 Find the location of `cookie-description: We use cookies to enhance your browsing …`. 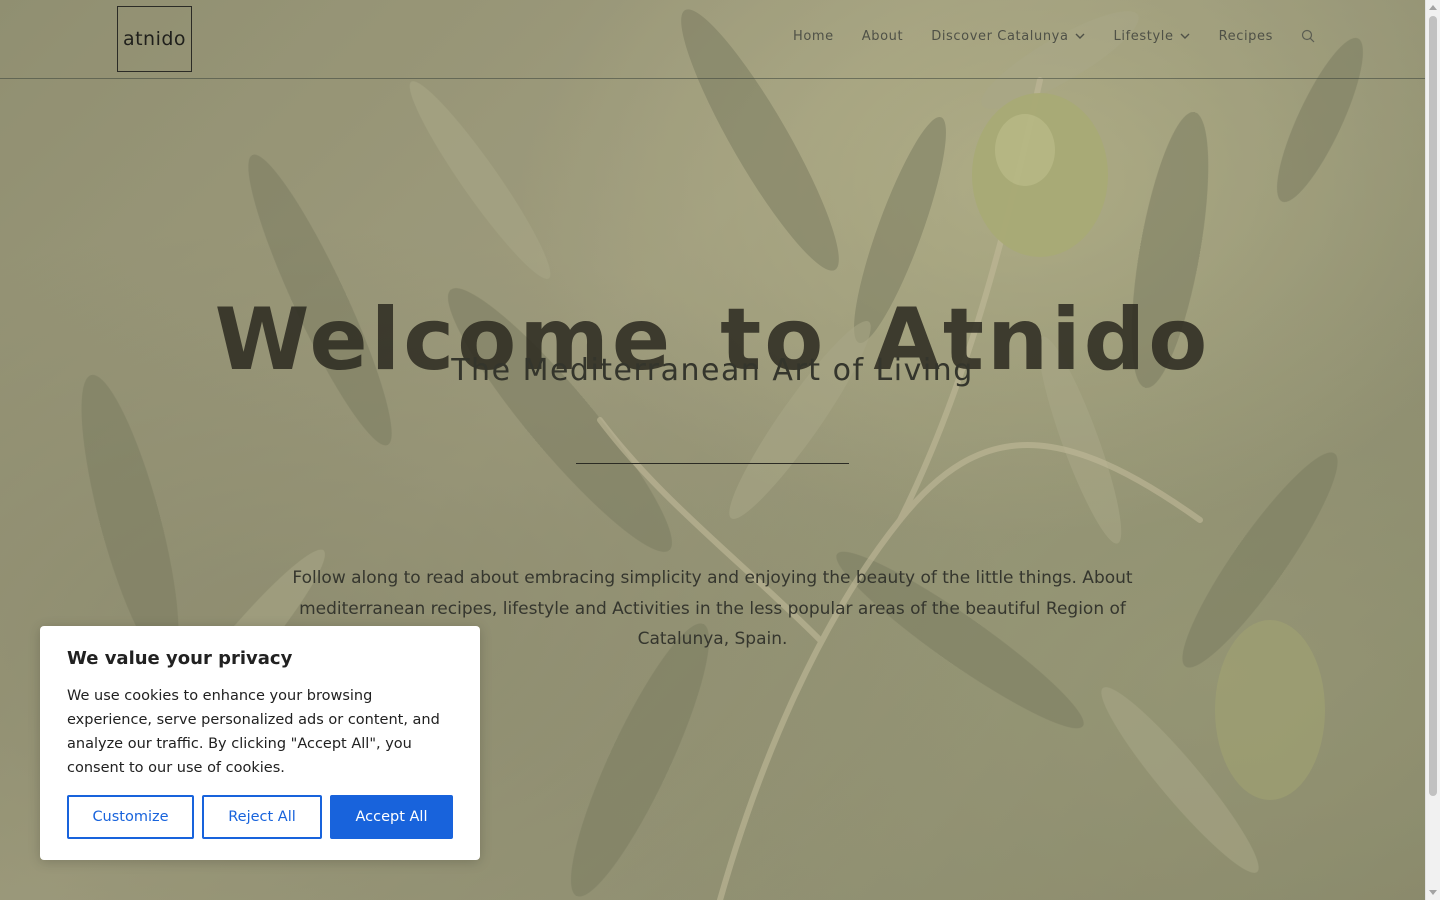

cookie-description: We use cookies to enhance your browsing … is located at coordinates (253, 732).